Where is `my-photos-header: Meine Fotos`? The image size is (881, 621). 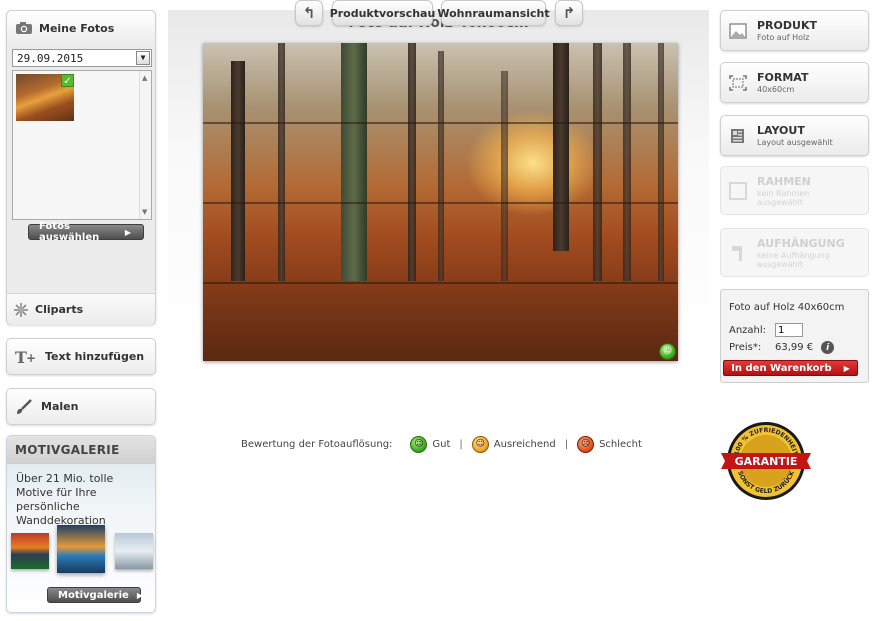
my-photos-header: Meine Fotos is located at coordinates (81, 28).